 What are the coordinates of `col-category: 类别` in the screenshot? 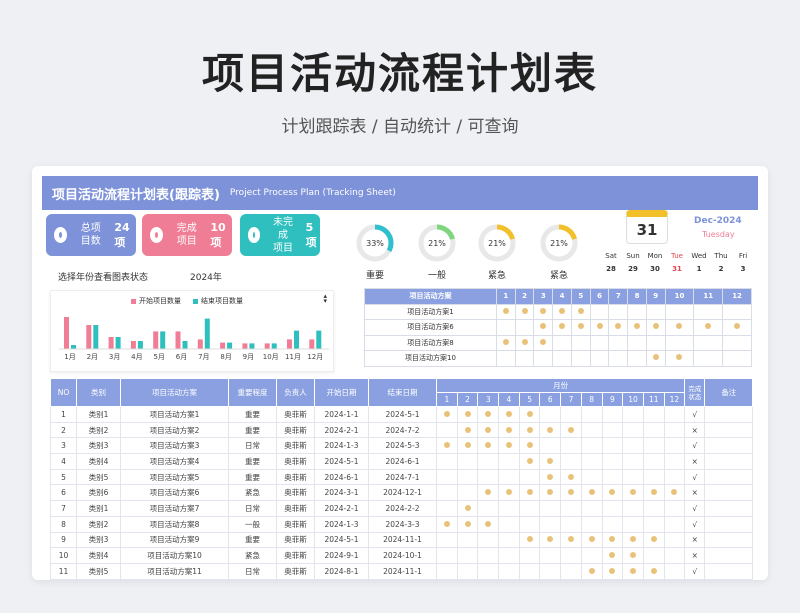 It's located at (98, 392).